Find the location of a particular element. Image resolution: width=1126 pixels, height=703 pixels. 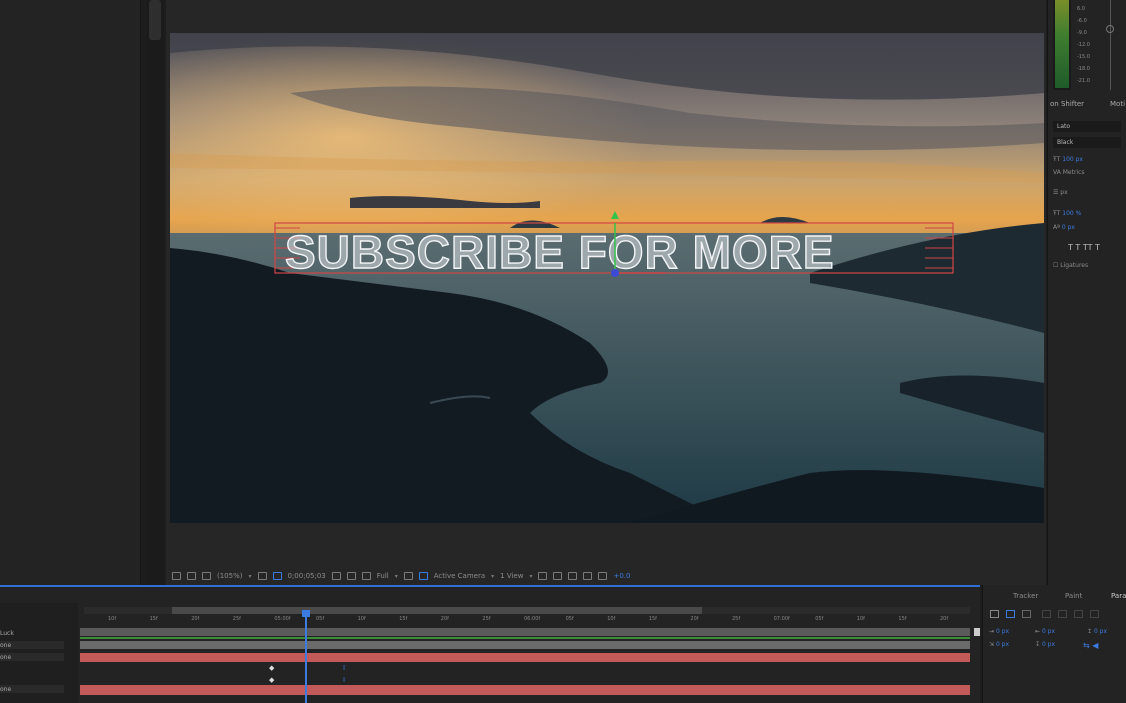

meter-label: -12.0 is located at coordinates (1083, 45).